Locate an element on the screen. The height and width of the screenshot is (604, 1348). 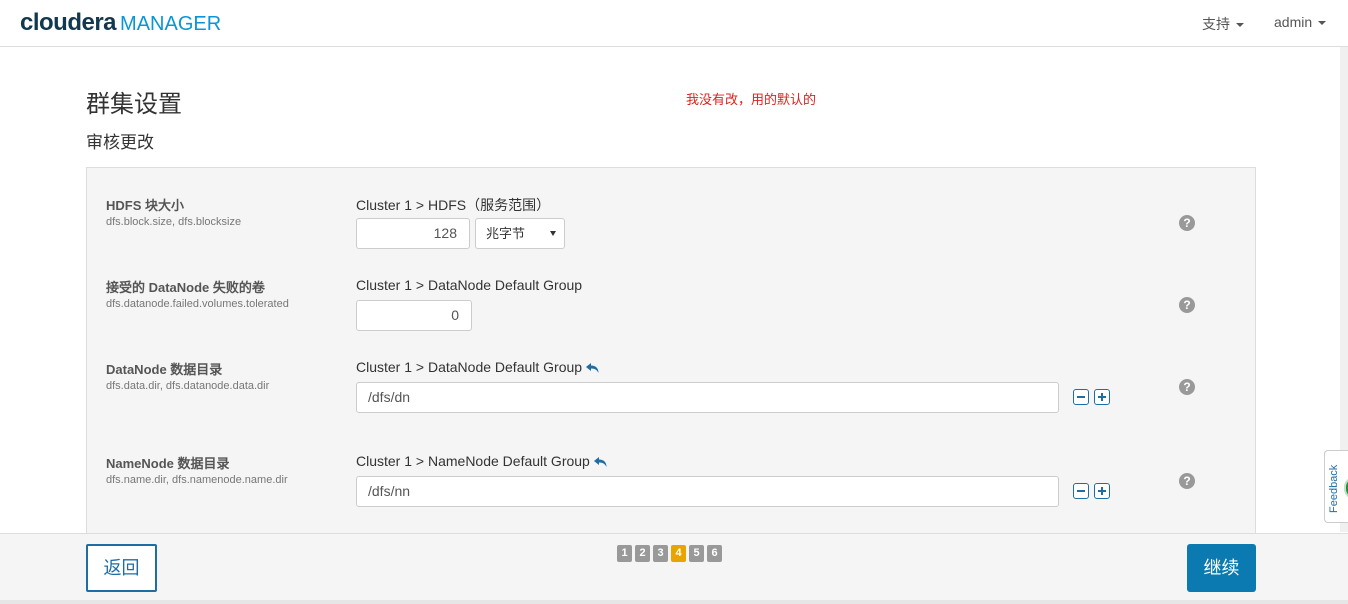
continue-button: 继续 is located at coordinates (1221, 568).